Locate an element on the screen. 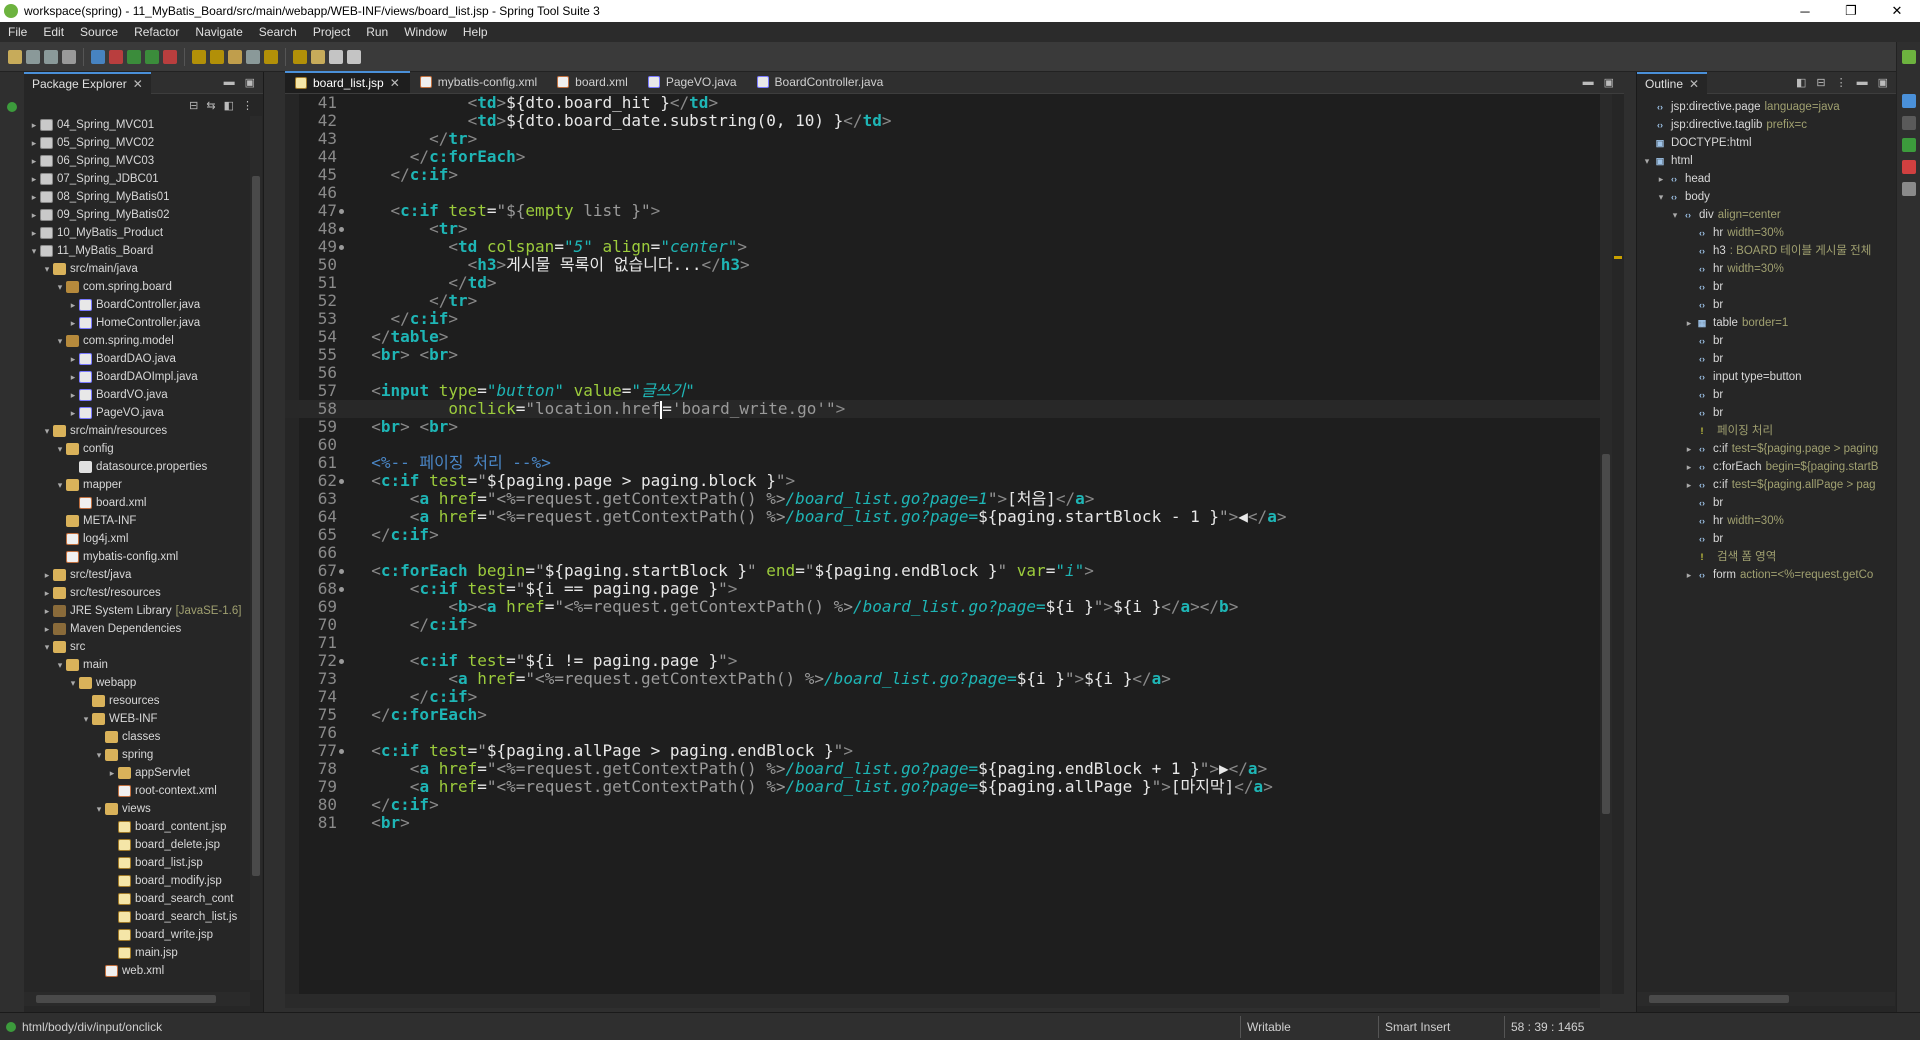 This screenshot has width=1920, height=1040. tab-board-list-jsp: board_list.jsp ✕ is located at coordinates (347, 82).